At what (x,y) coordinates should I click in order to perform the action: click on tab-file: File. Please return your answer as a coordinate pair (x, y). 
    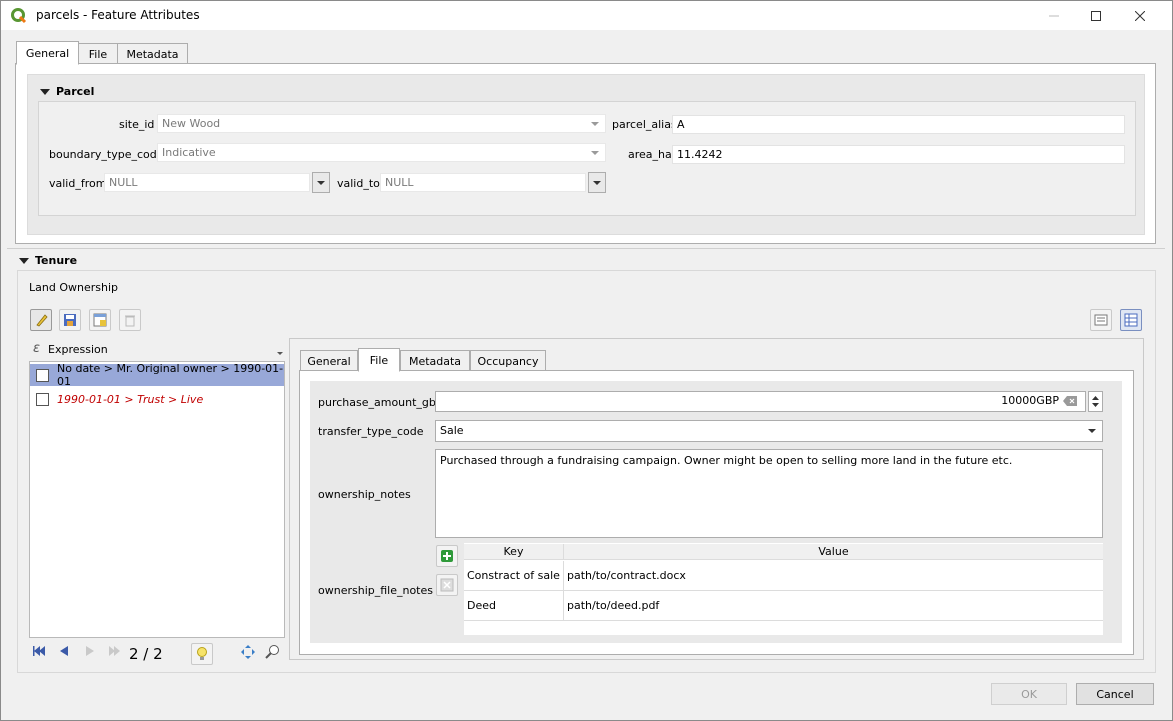
    Looking at the image, I should click on (98, 54).